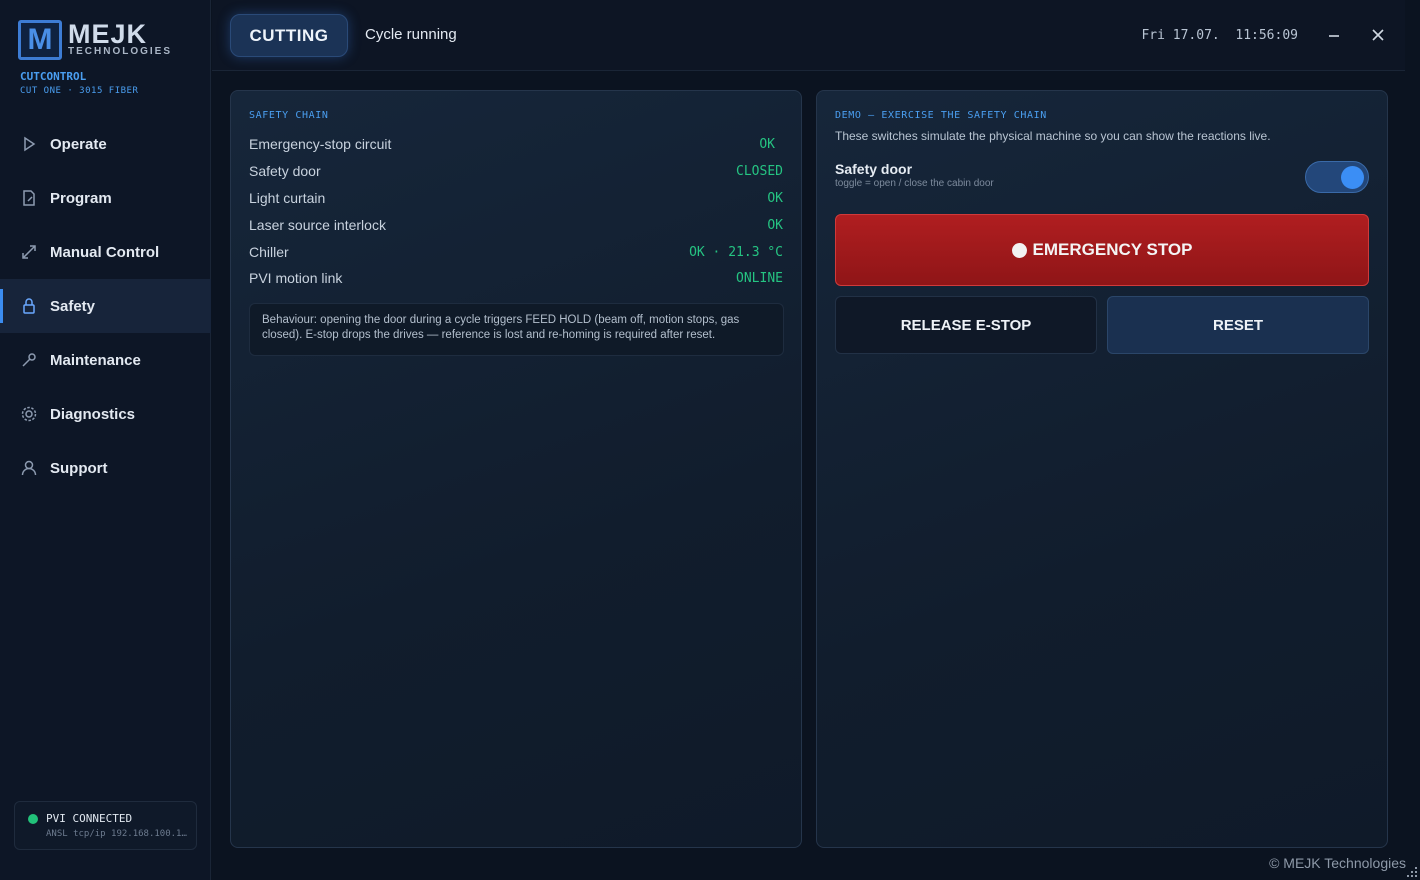 Image resolution: width=1420 pixels, height=880 pixels. What do you see at coordinates (759, 278) in the screenshot?
I see `chain-value: ONLINE` at bounding box center [759, 278].